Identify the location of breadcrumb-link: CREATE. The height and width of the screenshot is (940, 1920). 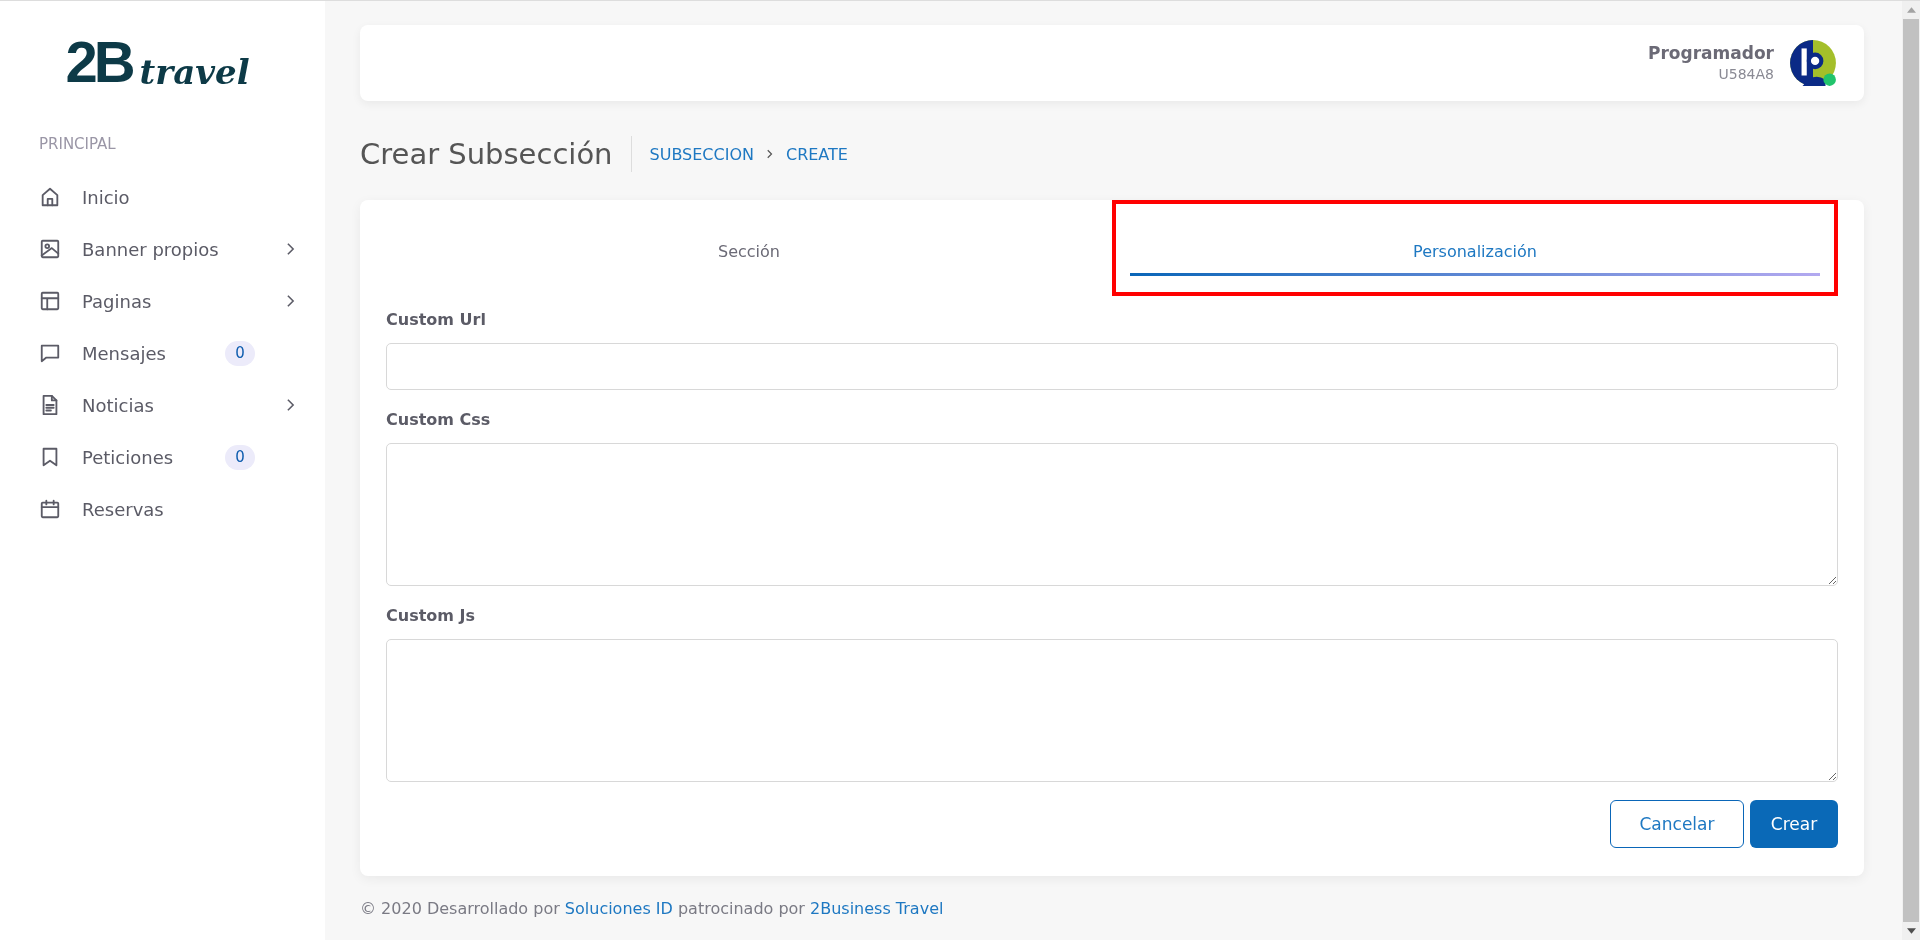
(816, 154).